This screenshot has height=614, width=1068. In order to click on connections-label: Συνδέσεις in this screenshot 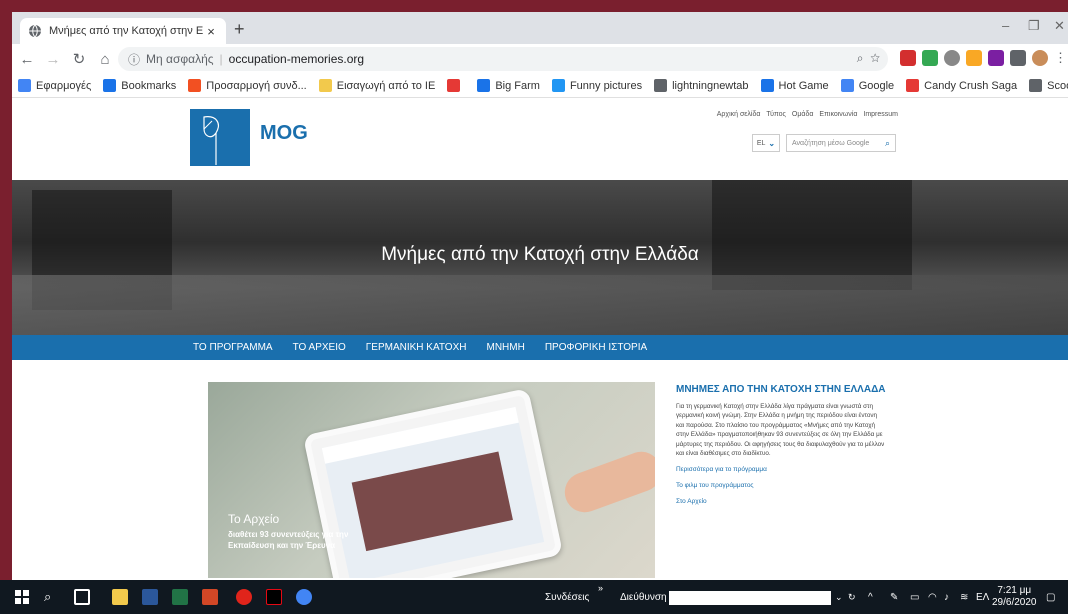, I will do `click(567, 597)`.